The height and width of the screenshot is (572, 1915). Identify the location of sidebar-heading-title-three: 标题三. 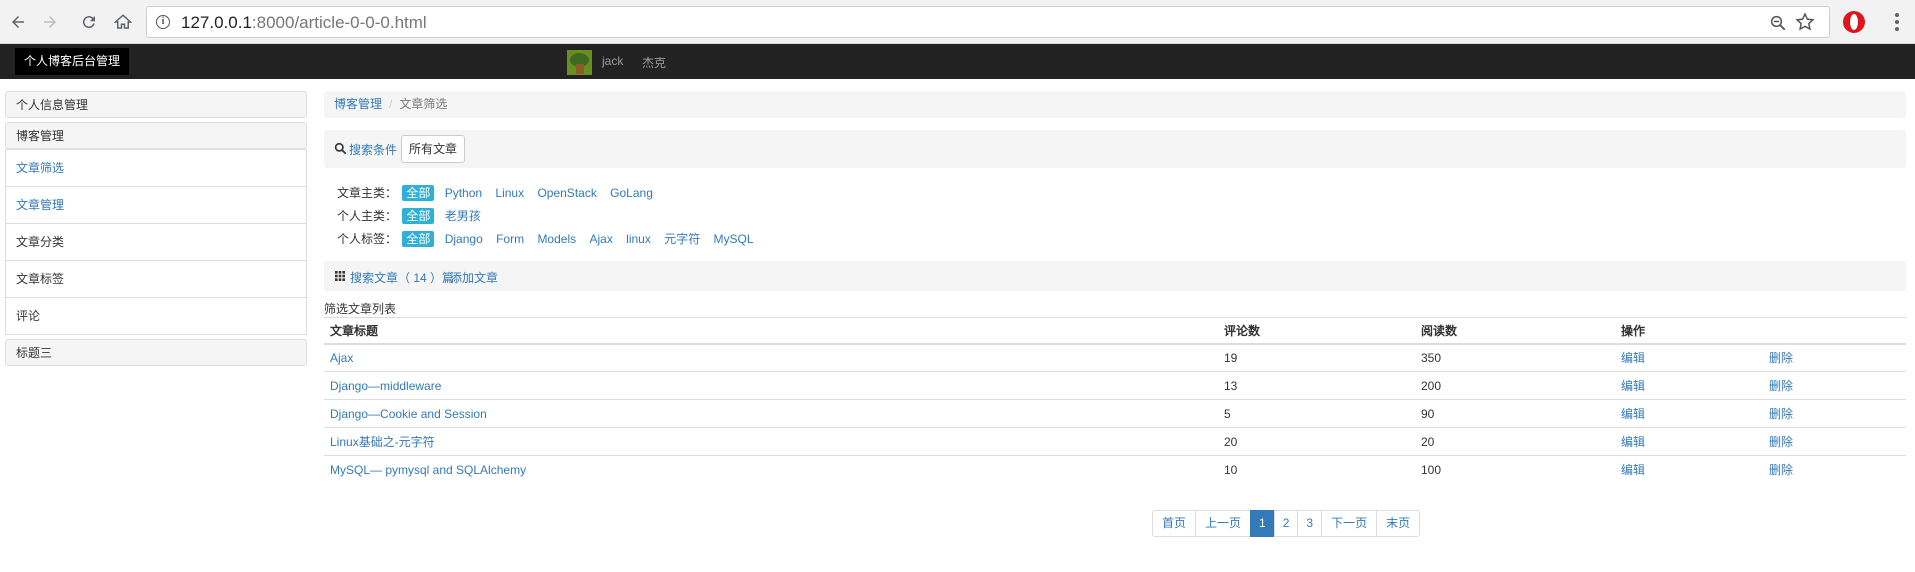
(156, 352).